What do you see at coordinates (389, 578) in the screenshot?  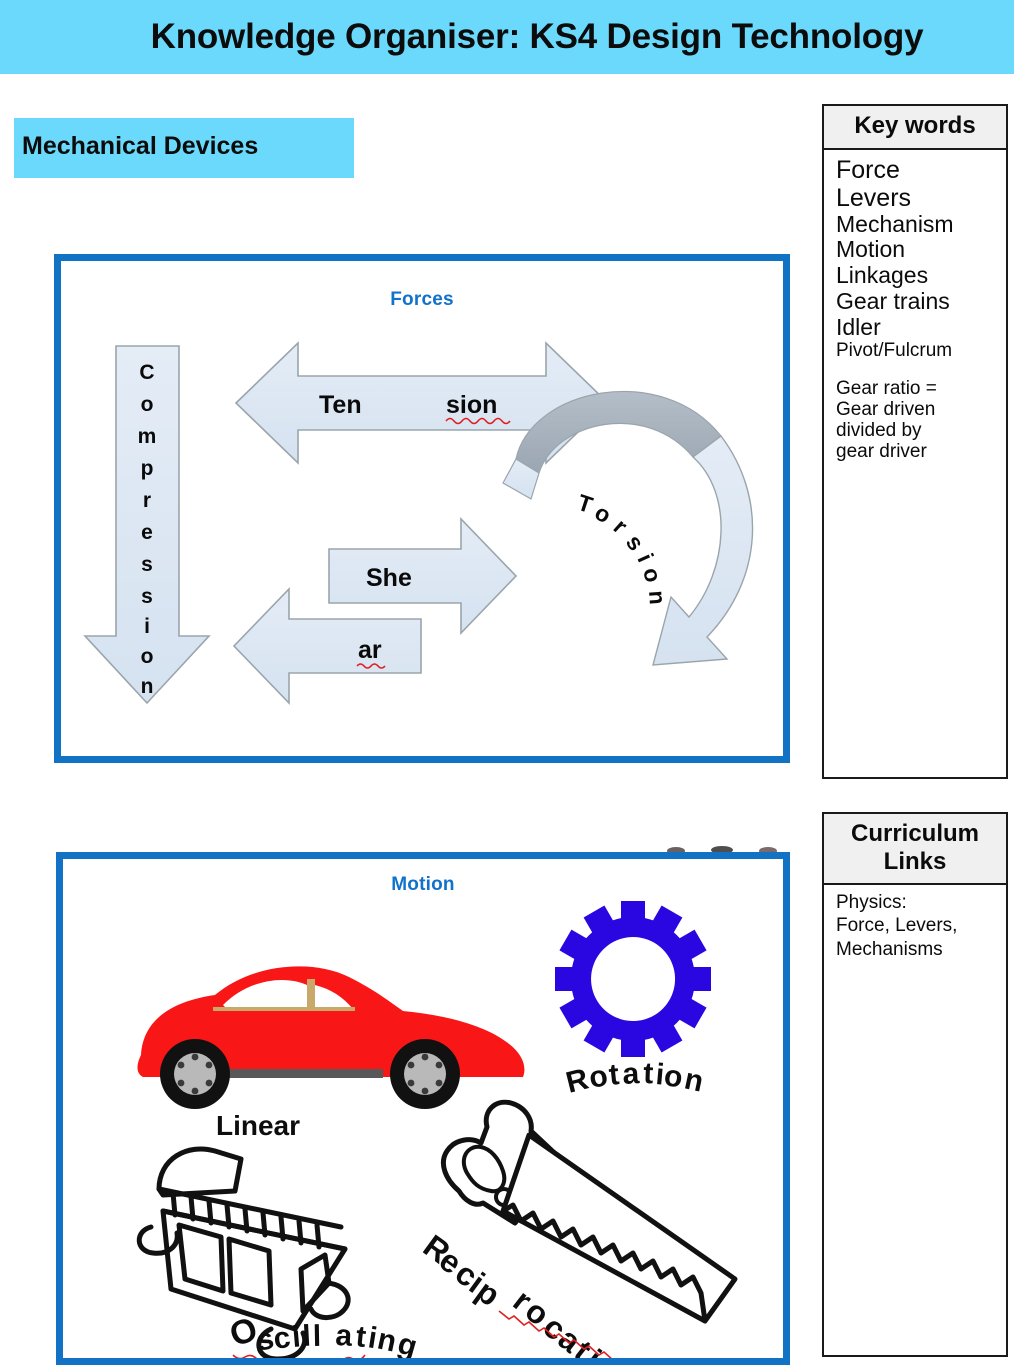 I see `shear-label-top: She` at bounding box center [389, 578].